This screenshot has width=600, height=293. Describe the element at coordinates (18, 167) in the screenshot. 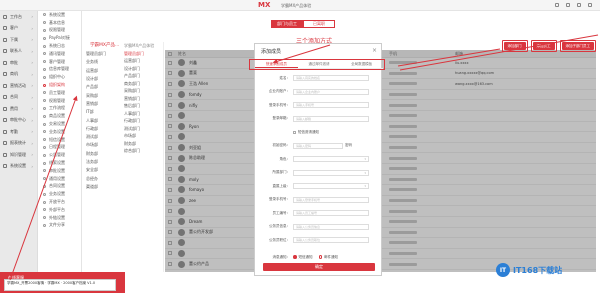

I see `nav-item: 系统设置 ›` at that location.